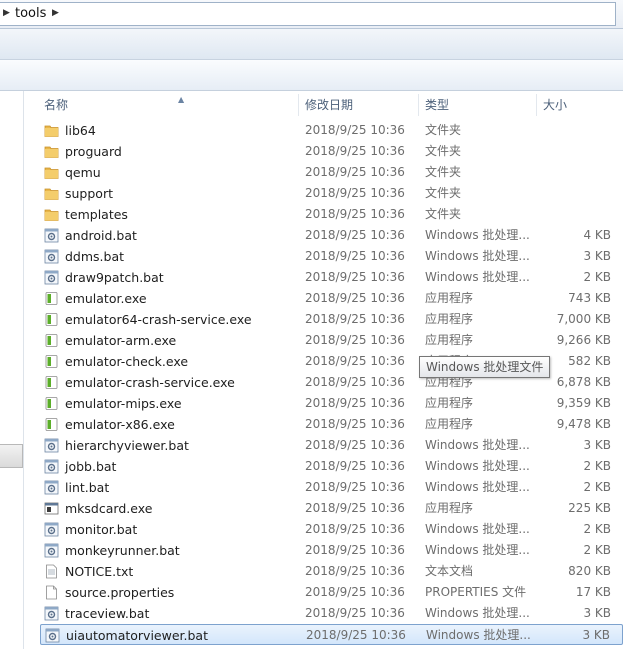  What do you see at coordinates (580, 105) in the screenshot?
I see `column-header-size: 大小` at bounding box center [580, 105].